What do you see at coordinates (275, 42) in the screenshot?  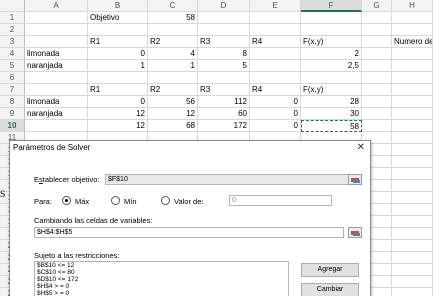 I see `cell-e3: R4` at bounding box center [275, 42].